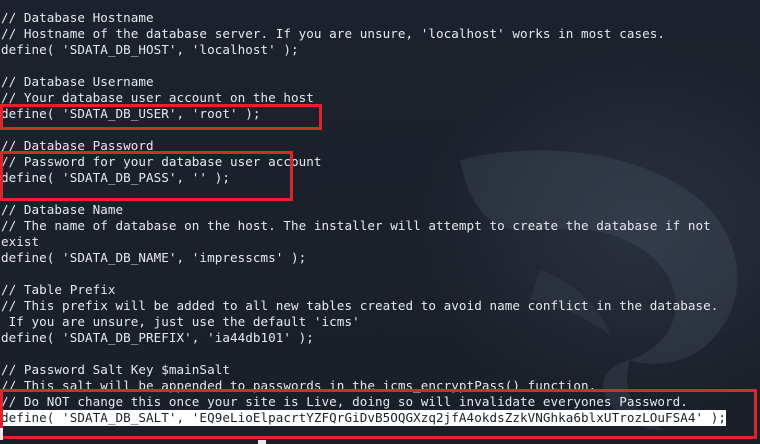  Describe the element at coordinates (150, 49) in the screenshot. I see `code-line: define( 'SDATA_DB_HOST', 'localhost' );` at that location.